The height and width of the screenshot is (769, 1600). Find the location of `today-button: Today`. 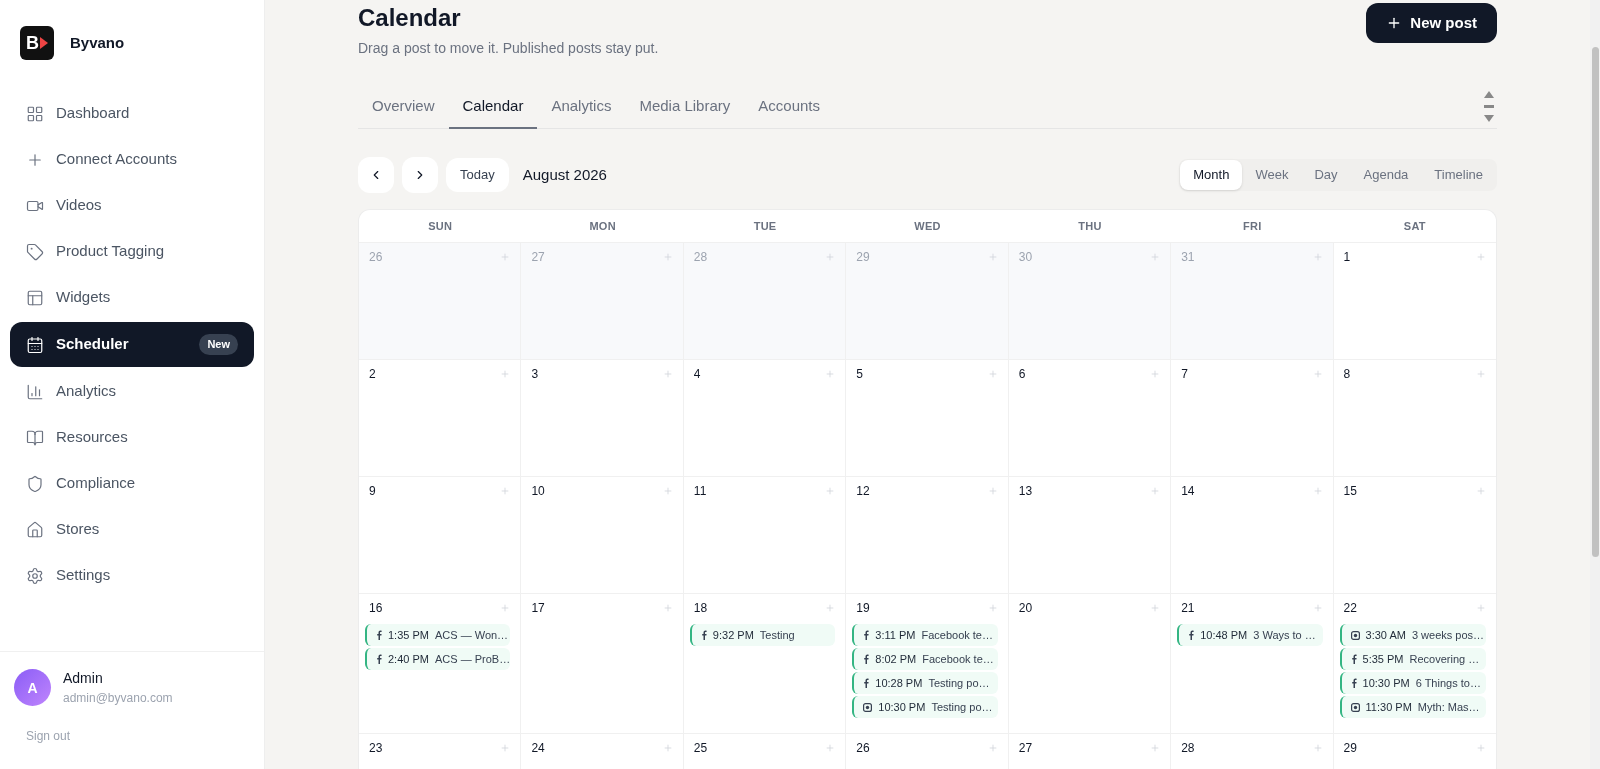

today-button: Today is located at coordinates (477, 175).